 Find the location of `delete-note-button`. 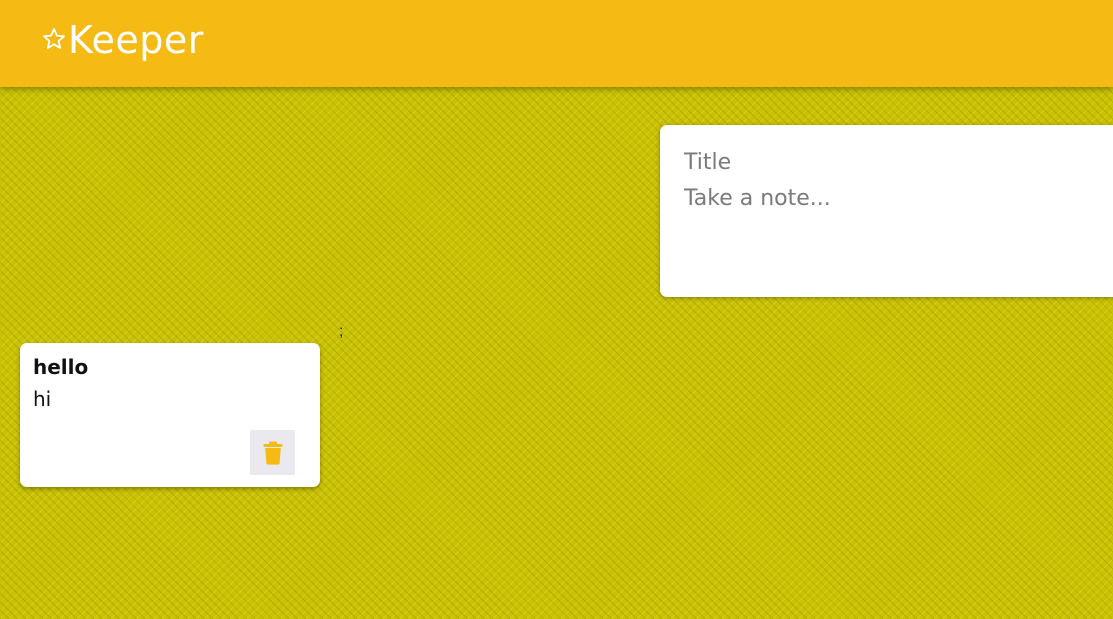

delete-note-button is located at coordinates (272, 452).